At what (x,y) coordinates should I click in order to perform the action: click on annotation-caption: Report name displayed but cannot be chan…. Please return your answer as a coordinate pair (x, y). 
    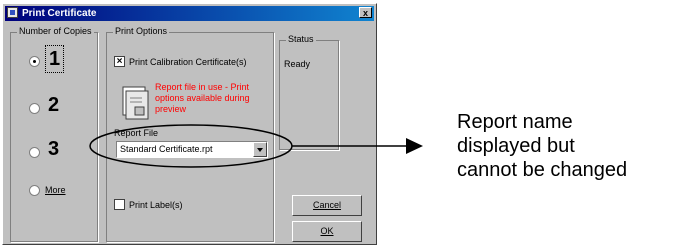
    Looking at the image, I should click on (542, 146).